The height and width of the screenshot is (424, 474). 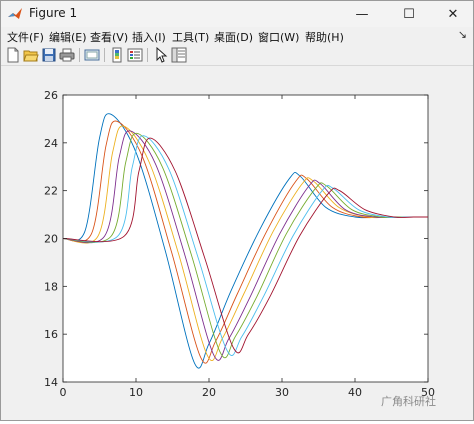 What do you see at coordinates (209, 392) in the screenshot?
I see `x-tick-label: 20` at bounding box center [209, 392].